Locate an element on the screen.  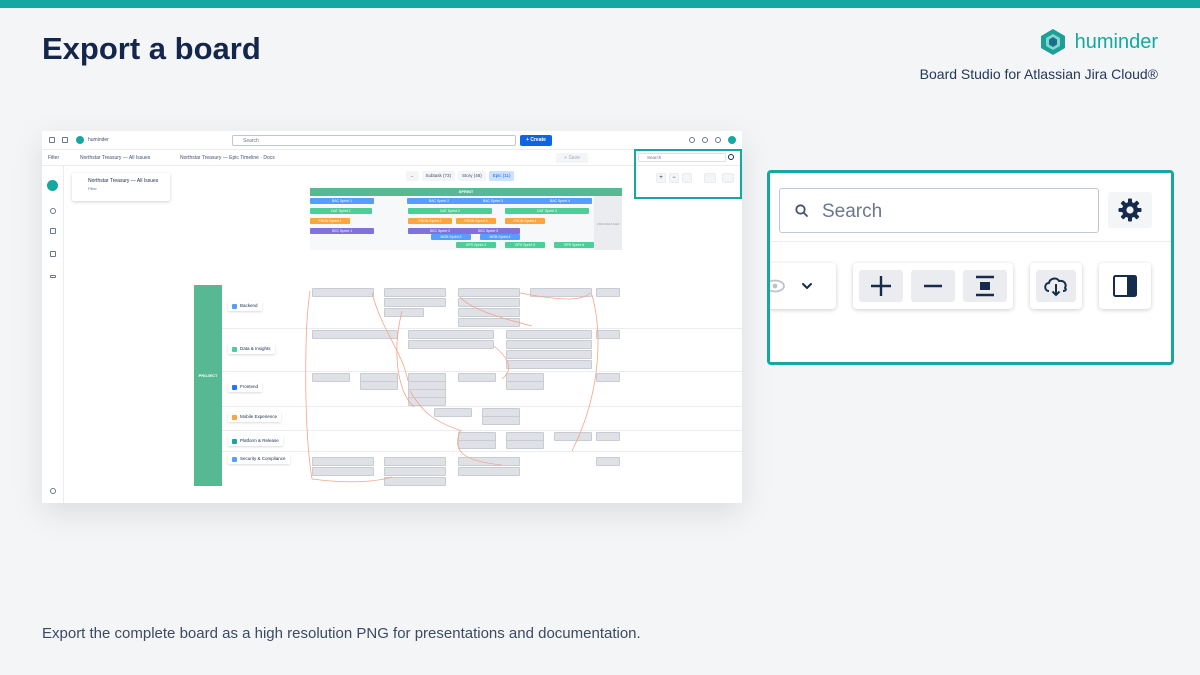
eye-icon is located at coordinates (776, 286).